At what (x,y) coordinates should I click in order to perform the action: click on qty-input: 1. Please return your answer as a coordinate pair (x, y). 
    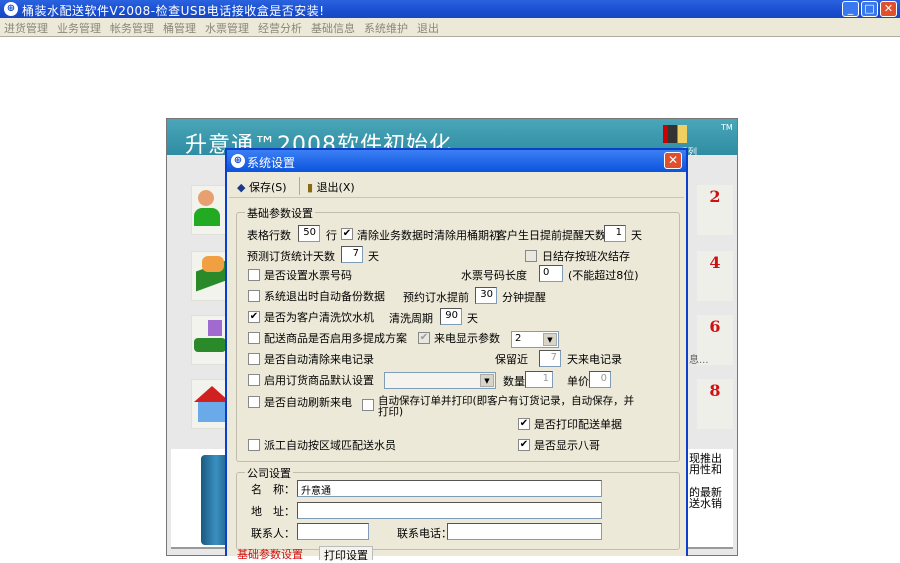
    Looking at the image, I should click on (539, 379).